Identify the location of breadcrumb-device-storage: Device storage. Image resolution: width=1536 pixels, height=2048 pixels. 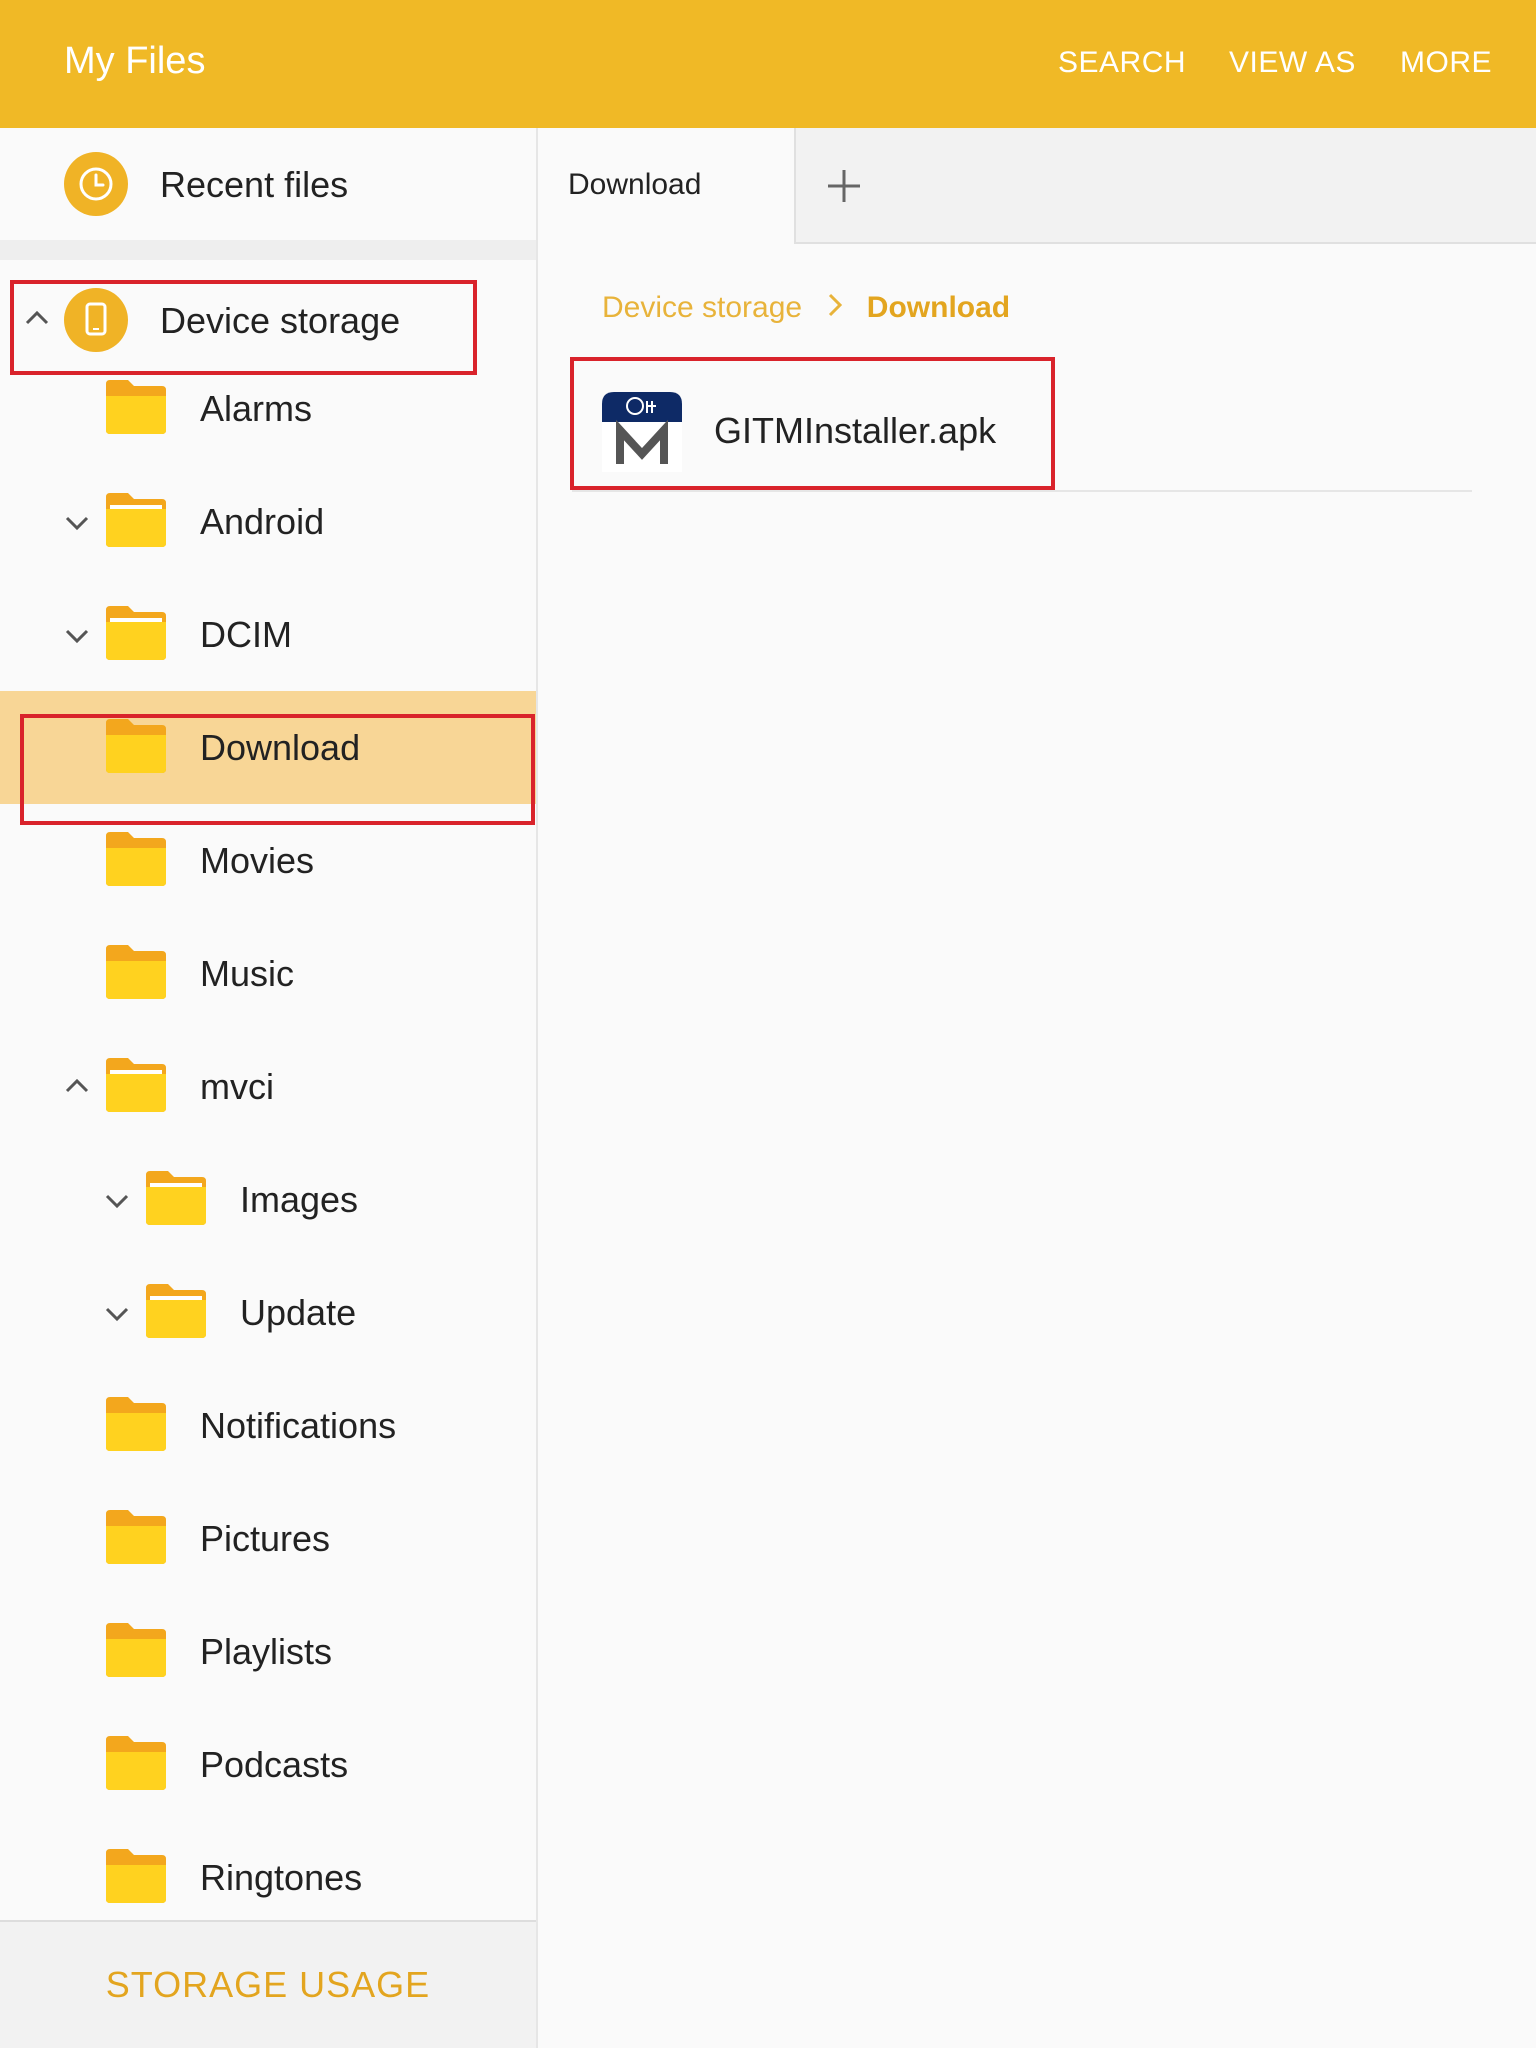
(702, 307).